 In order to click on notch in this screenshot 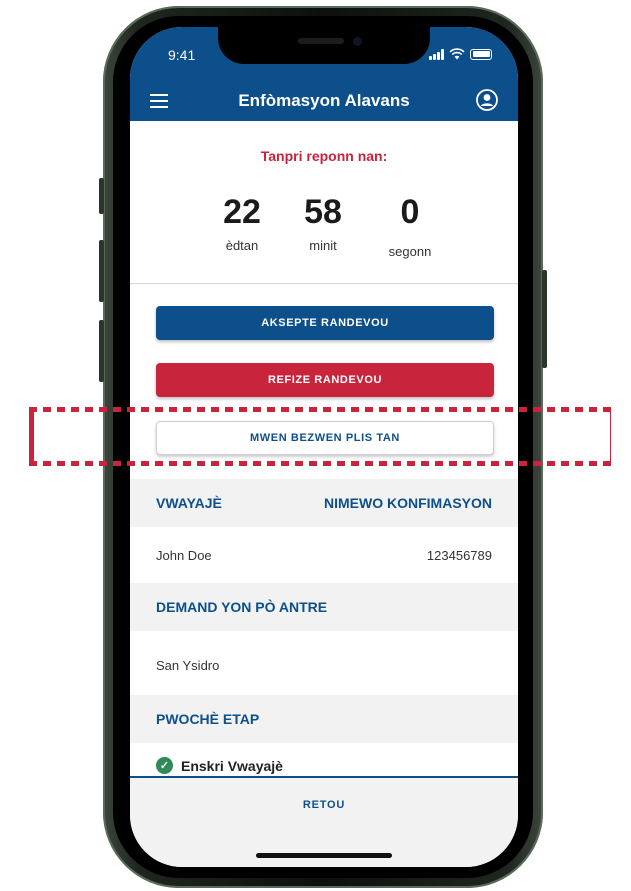, I will do `click(324, 45)`.